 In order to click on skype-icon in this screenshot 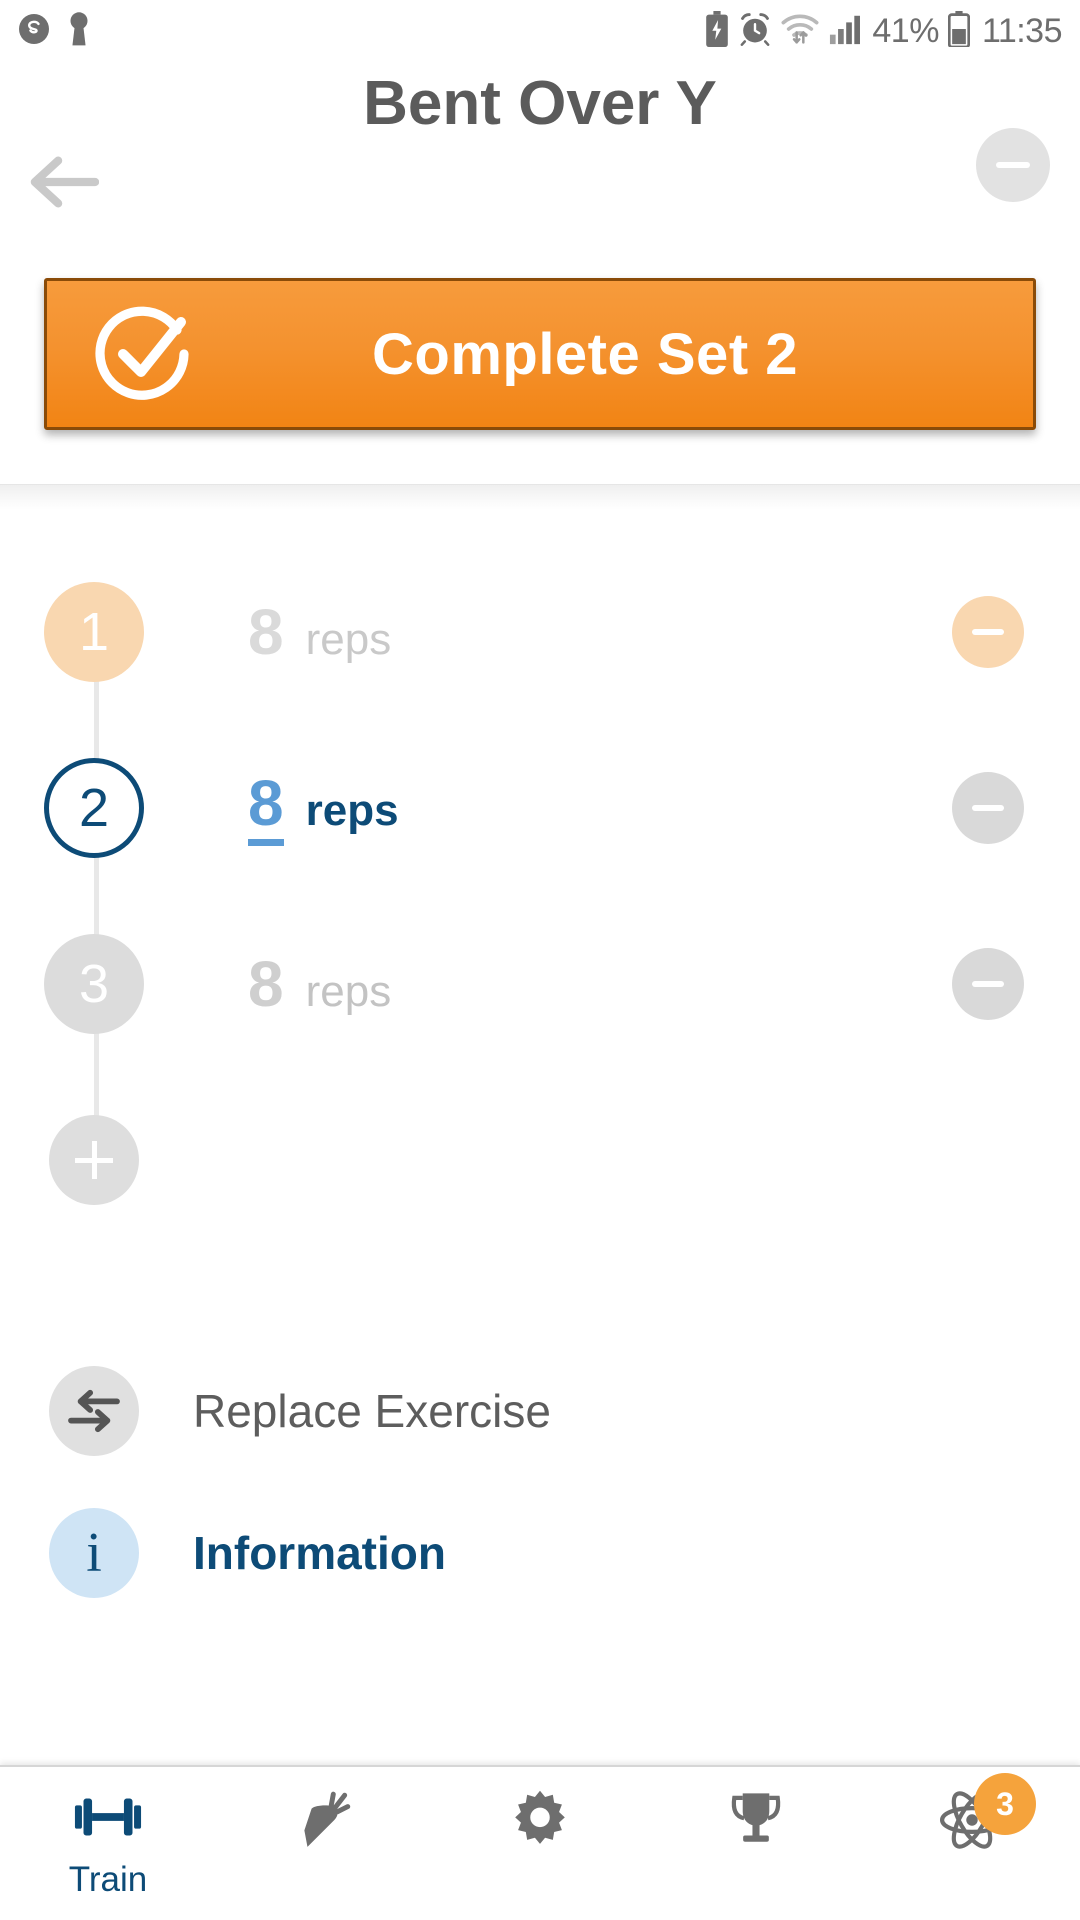, I will do `click(34, 31)`.